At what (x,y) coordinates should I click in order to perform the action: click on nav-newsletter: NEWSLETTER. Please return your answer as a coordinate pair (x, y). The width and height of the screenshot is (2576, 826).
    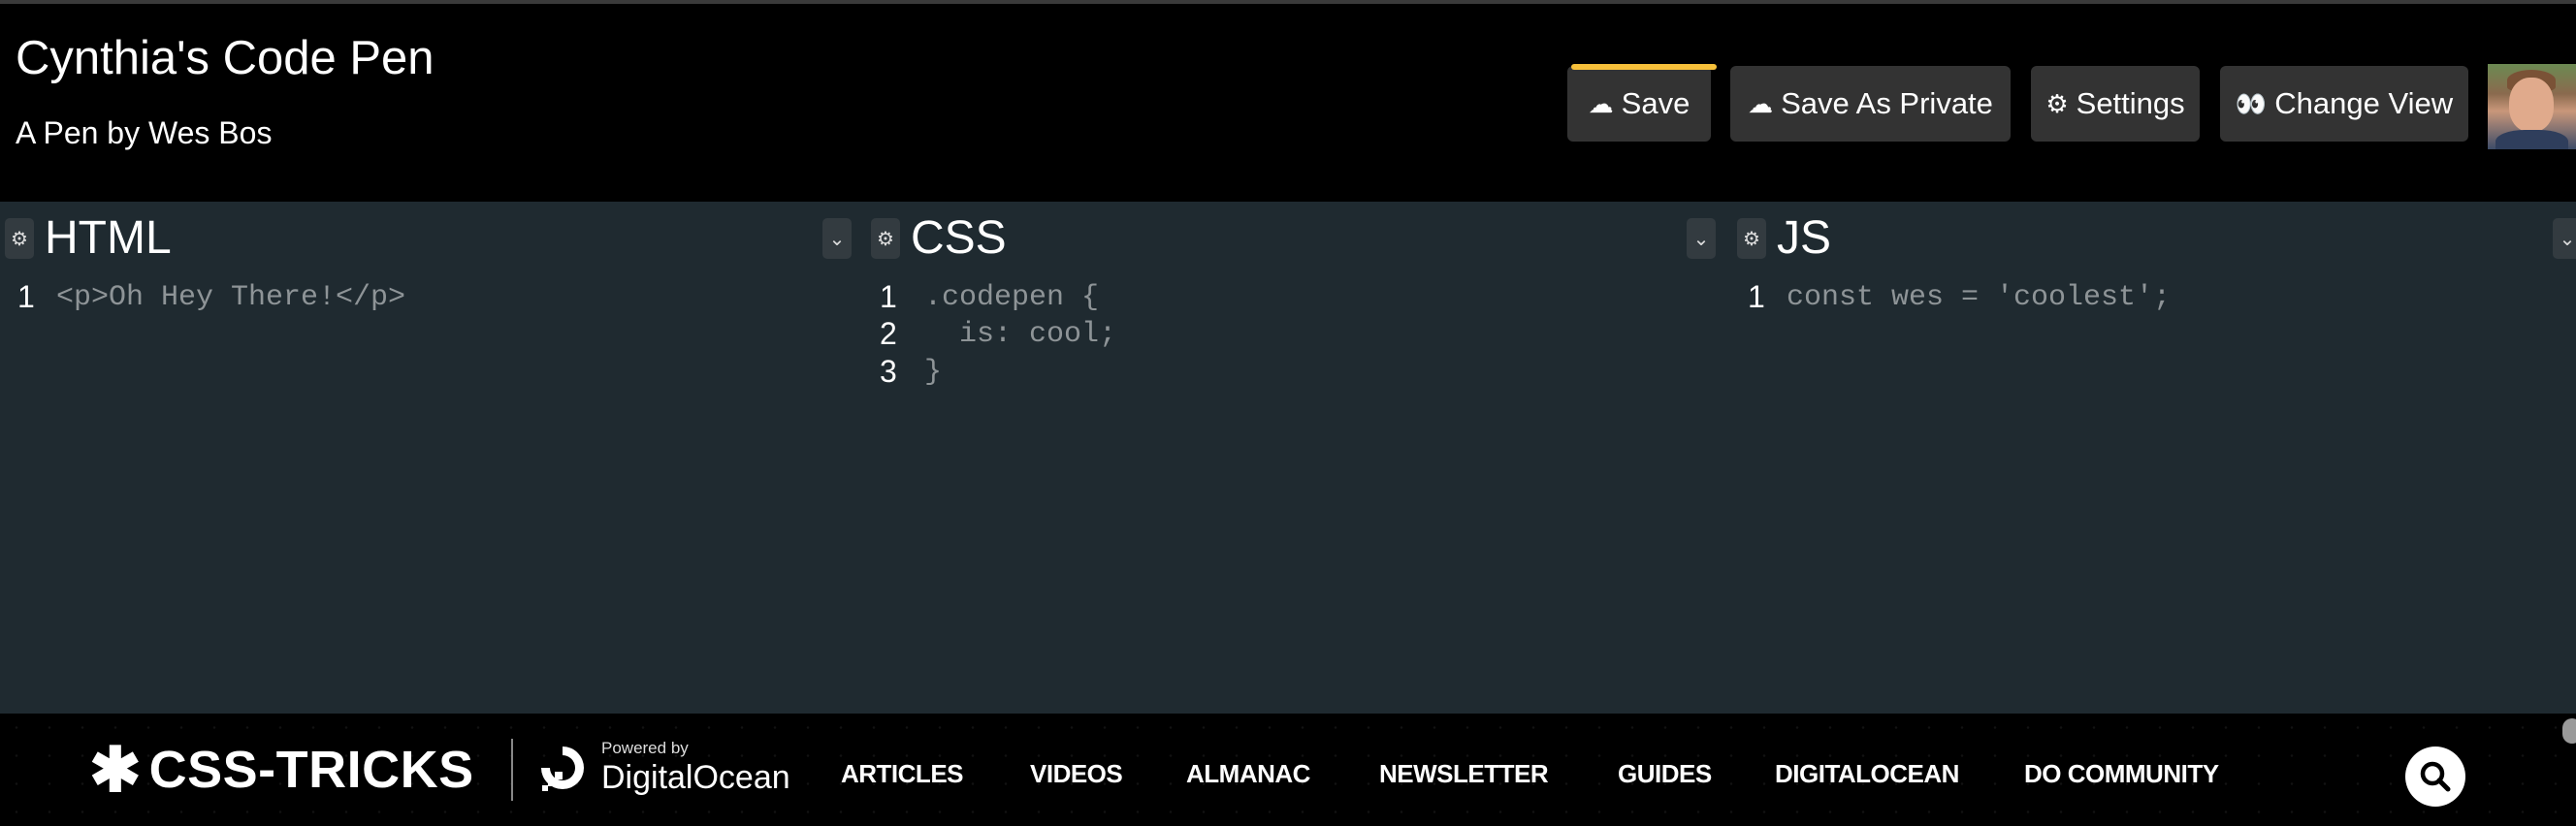
    Looking at the image, I should click on (1464, 774).